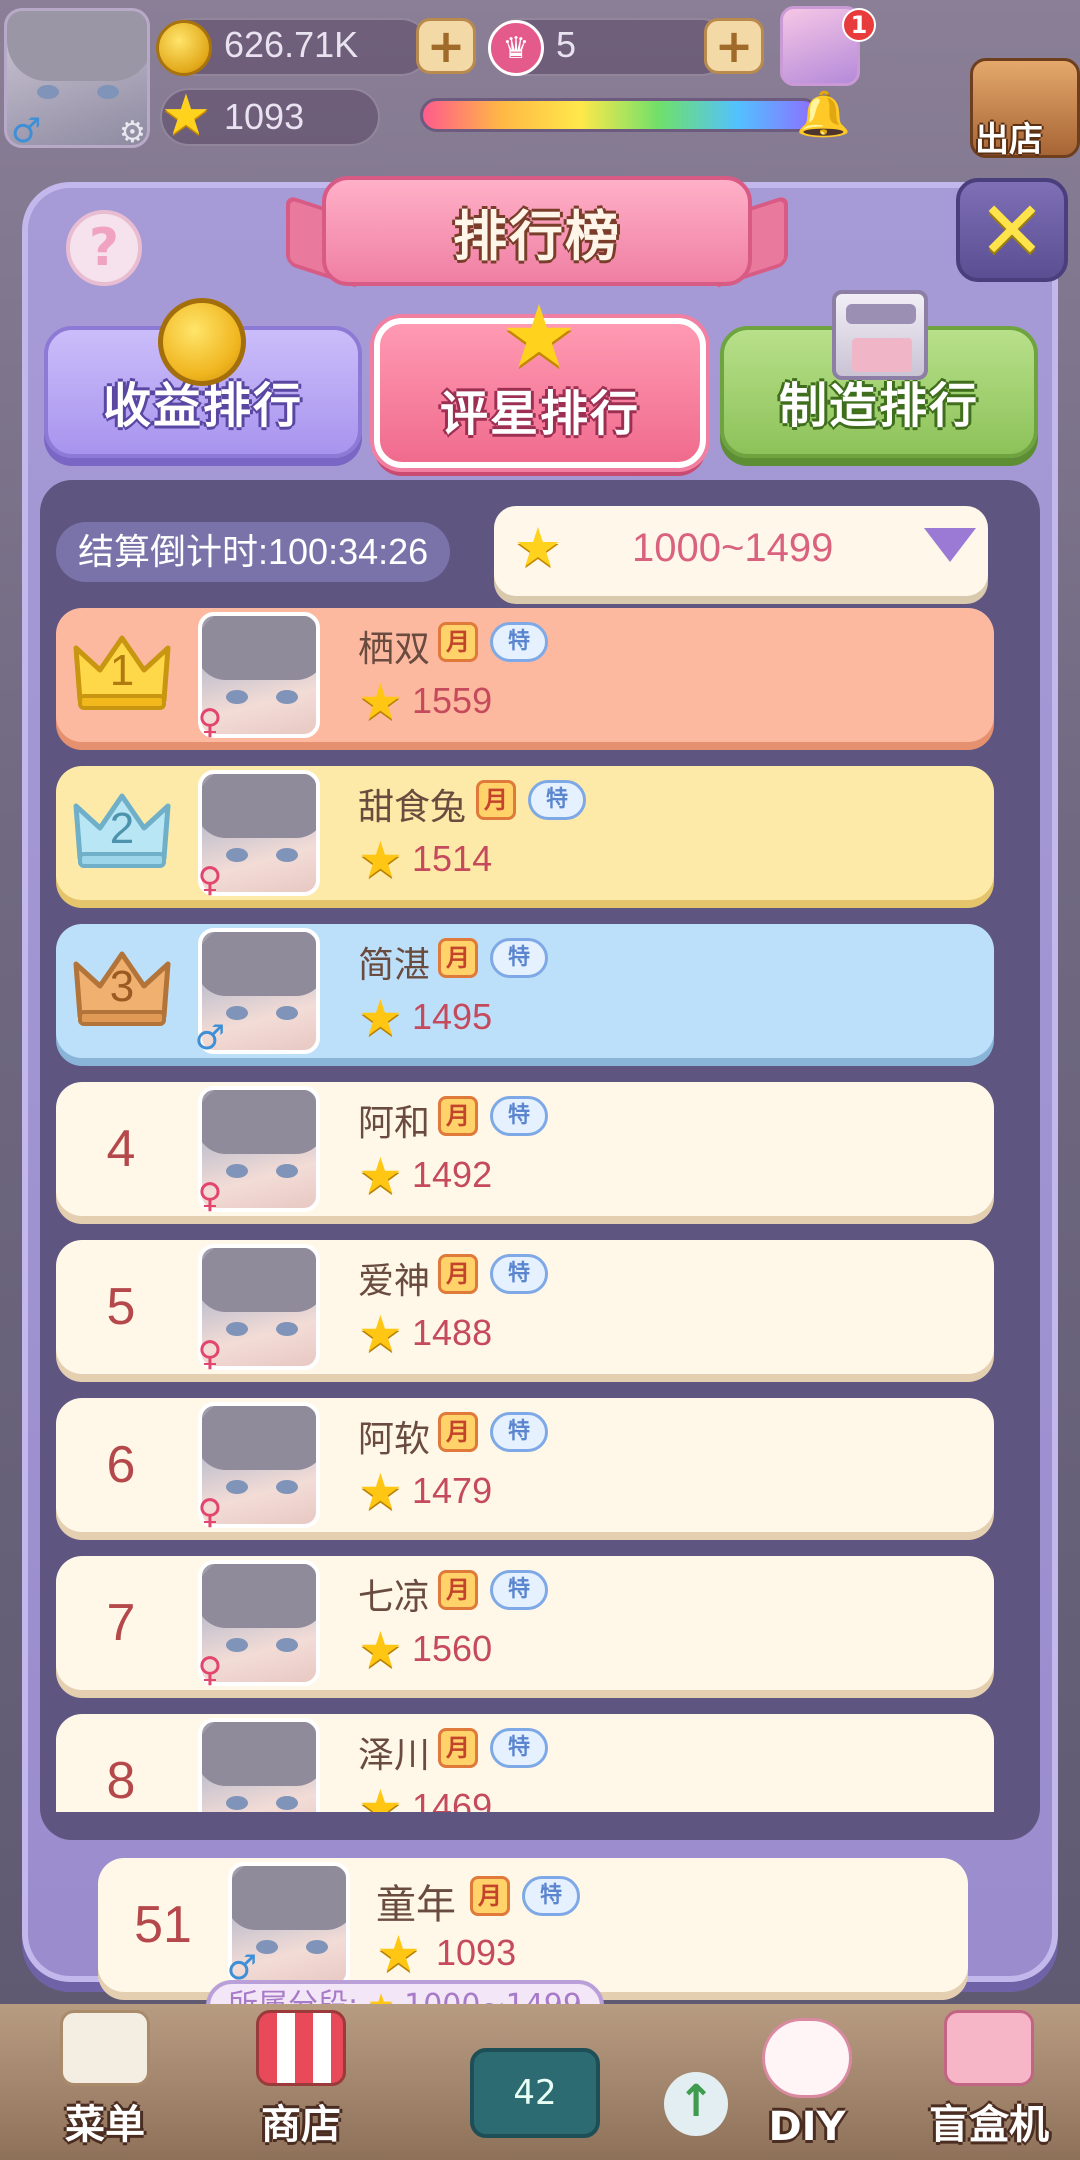 Image resolution: width=1080 pixels, height=2160 pixels. I want to click on nav-label: 商店, so click(301, 2125).